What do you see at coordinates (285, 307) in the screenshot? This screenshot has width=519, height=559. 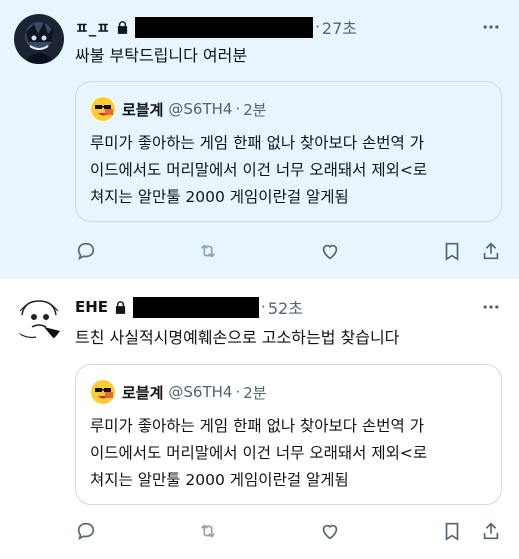 I see `post-time: 52초` at bounding box center [285, 307].